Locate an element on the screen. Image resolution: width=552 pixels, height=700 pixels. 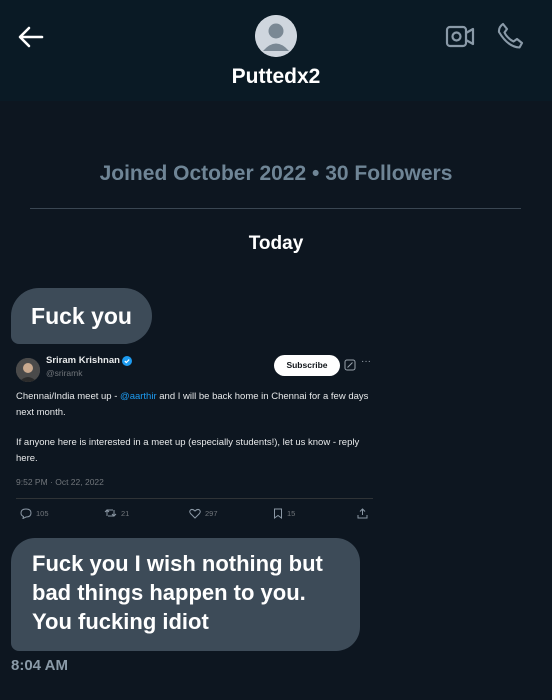
arrow-left-icon is located at coordinates (31, 37).